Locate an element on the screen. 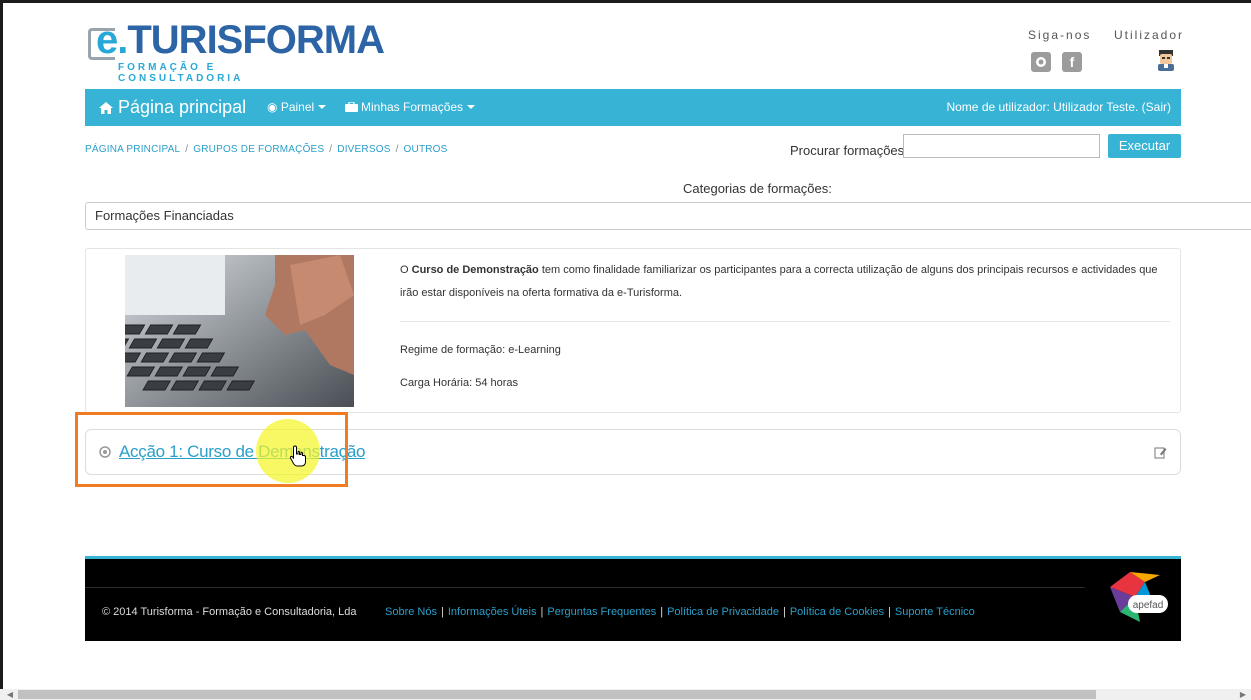 Image resolution: width=1251 pixels, height=700 pixels. apefad-logo: apefad is located at coordinates (1135, 598).